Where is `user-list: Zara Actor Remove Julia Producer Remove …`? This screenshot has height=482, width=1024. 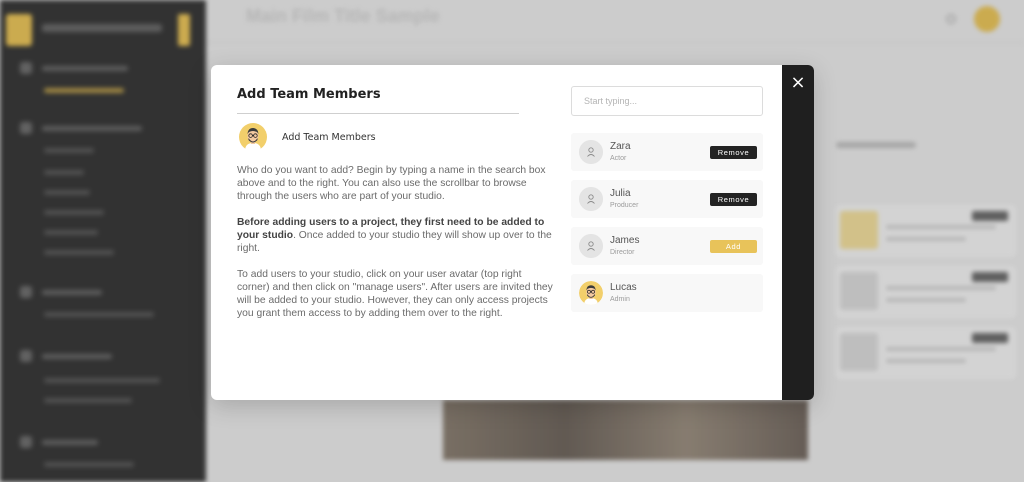
user-list: Zara Actor Remove Julia Producer Remove … is located at coordinates (667, 227).